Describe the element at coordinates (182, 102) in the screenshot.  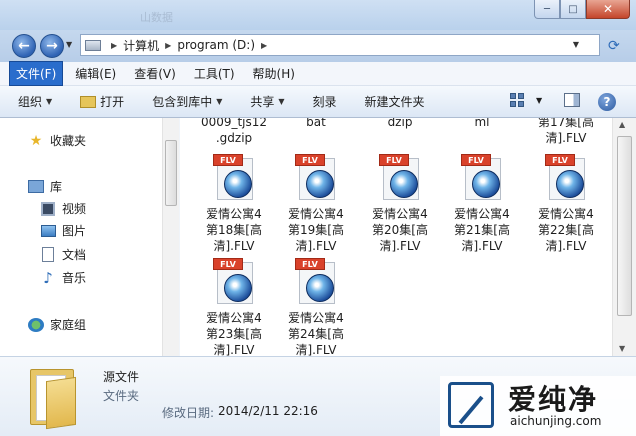
I see `include-in-library-label: 包含到库中` at that location.